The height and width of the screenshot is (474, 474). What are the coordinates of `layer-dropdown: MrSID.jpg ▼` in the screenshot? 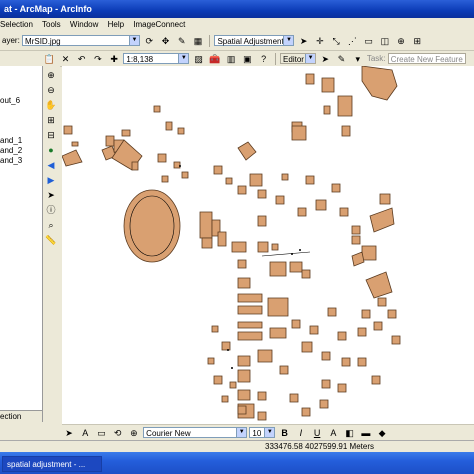 It's located at (81, 41).